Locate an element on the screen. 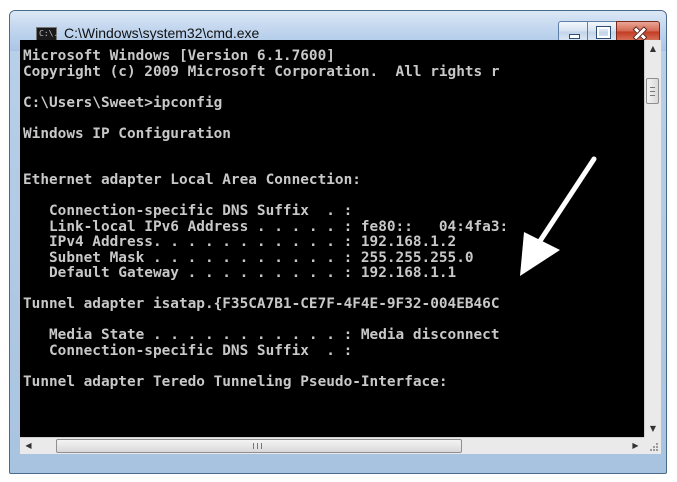  maximize-button is located at coordinates (602, 31).